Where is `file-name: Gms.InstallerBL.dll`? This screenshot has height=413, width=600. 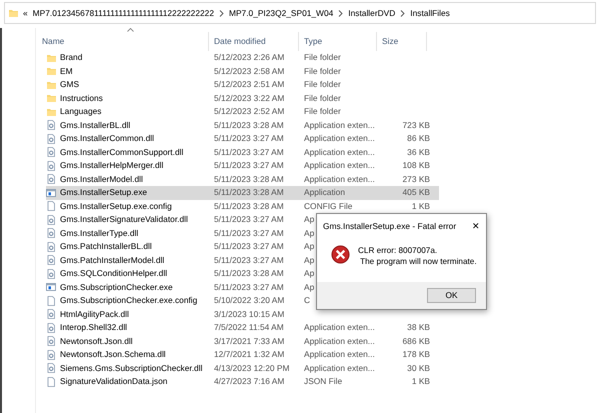 file-name: Gms.InstallerBL.dll is located at coordinates (95, 125).